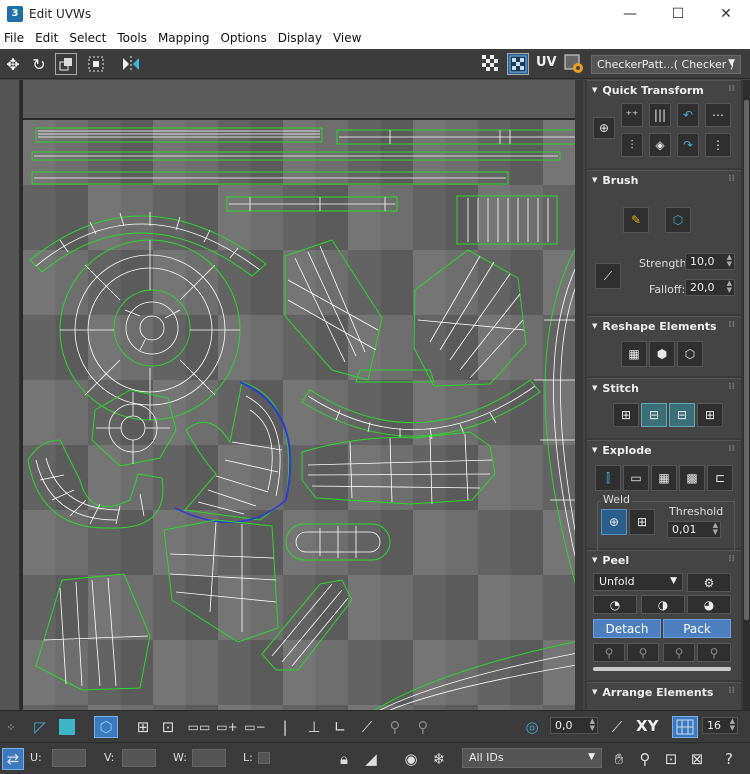  Describe the element at coordinates (688, 145) in the screenshot. I see `rotate-cw-icon: ↷` at that location.